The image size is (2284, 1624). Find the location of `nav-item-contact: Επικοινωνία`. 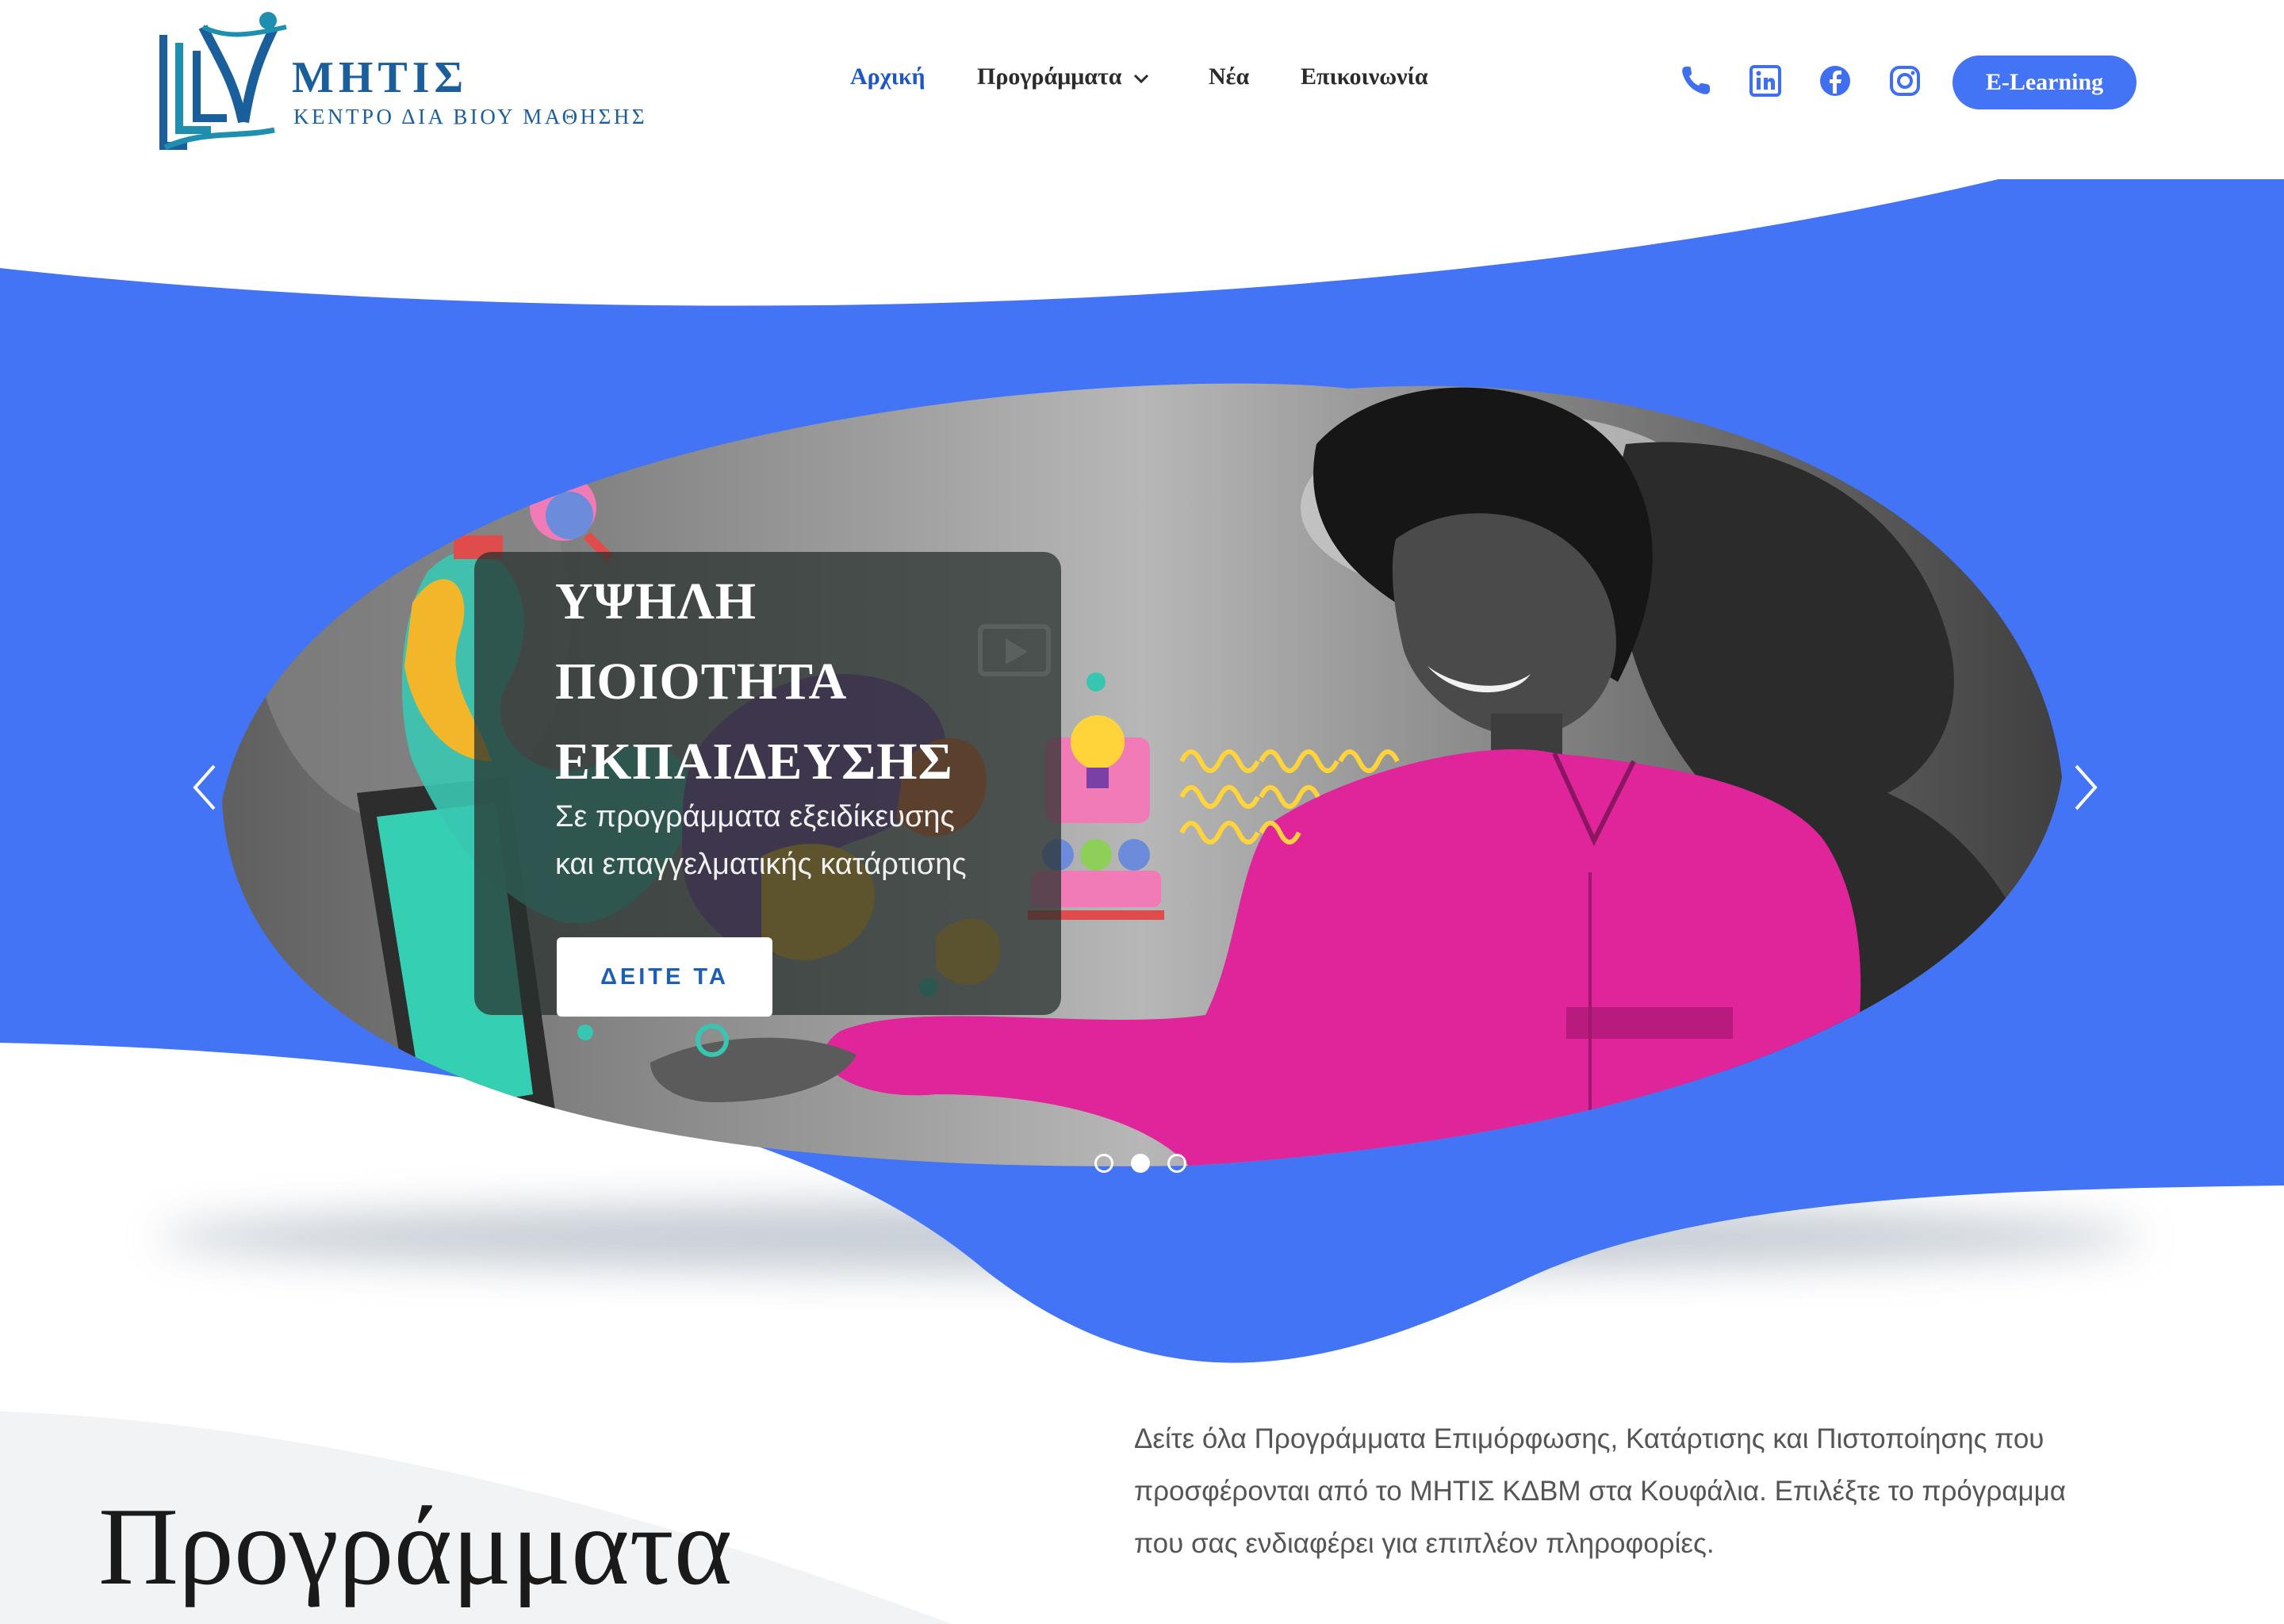

nav-item-contact: Επικοινωνία is located at coordinates (1364, 76).